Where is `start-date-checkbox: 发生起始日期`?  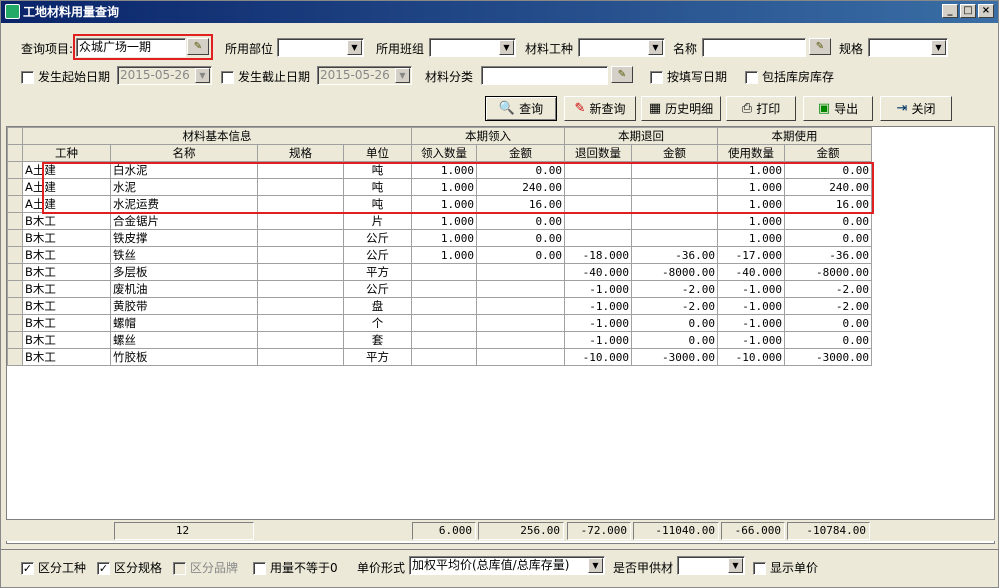 start-date-checkbox: 发生起始日期 is located at coordinates (65, 76).